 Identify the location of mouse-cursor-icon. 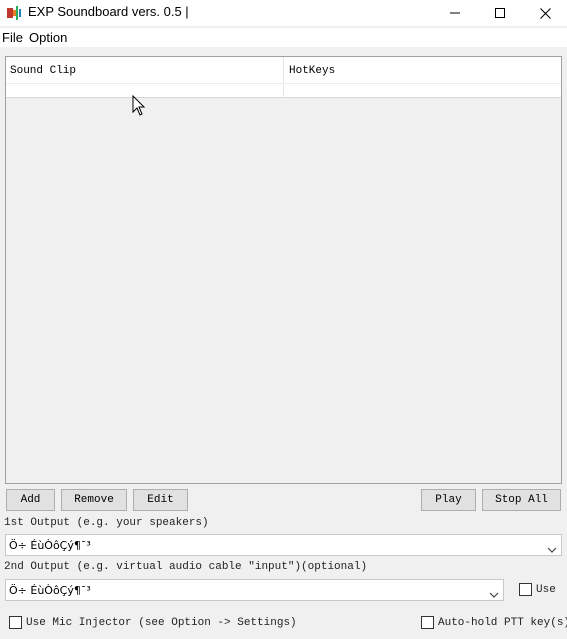
(139, 105).